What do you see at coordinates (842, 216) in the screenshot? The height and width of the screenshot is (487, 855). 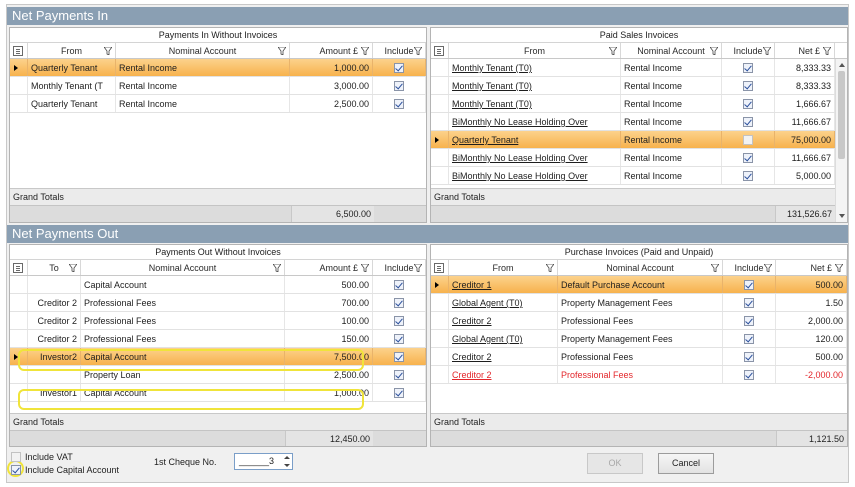 I see `scroll-down-icon` at bounding box center [842, 216].